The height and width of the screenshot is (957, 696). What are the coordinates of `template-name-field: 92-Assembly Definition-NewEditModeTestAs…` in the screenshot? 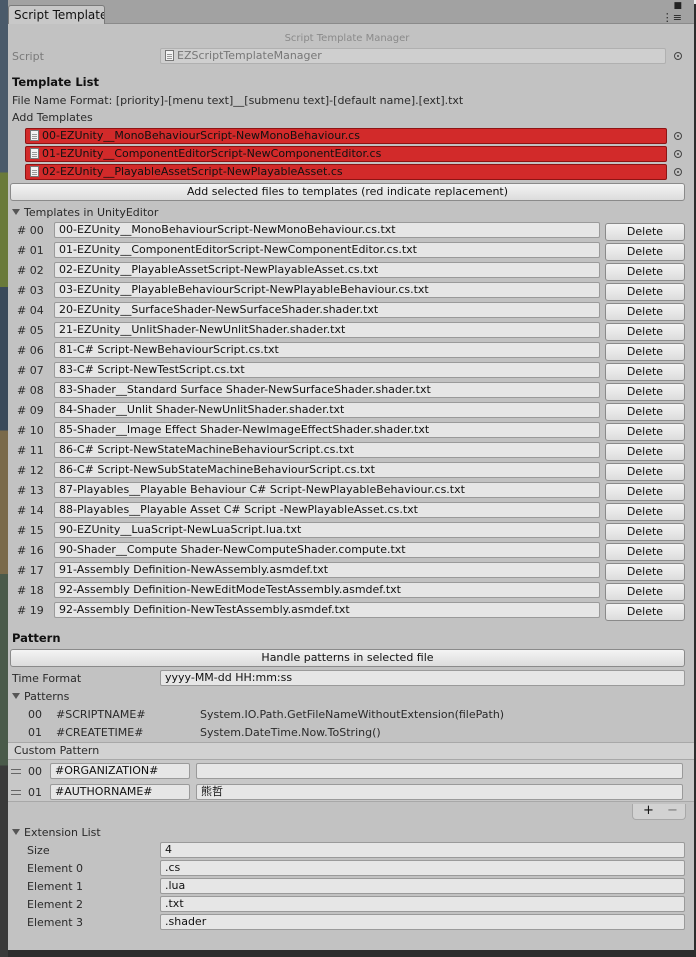 It's located at (327, 590).